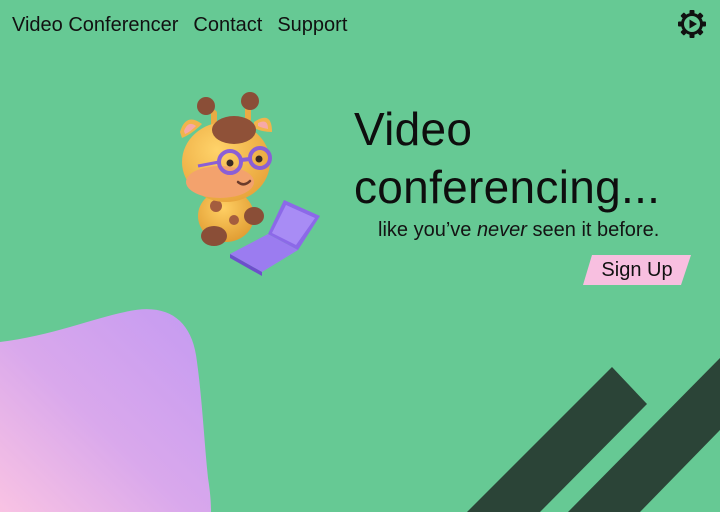 This screenshot has height=512, width=720. I want to click on tagline-before: like you’ve, so click(427, 230).